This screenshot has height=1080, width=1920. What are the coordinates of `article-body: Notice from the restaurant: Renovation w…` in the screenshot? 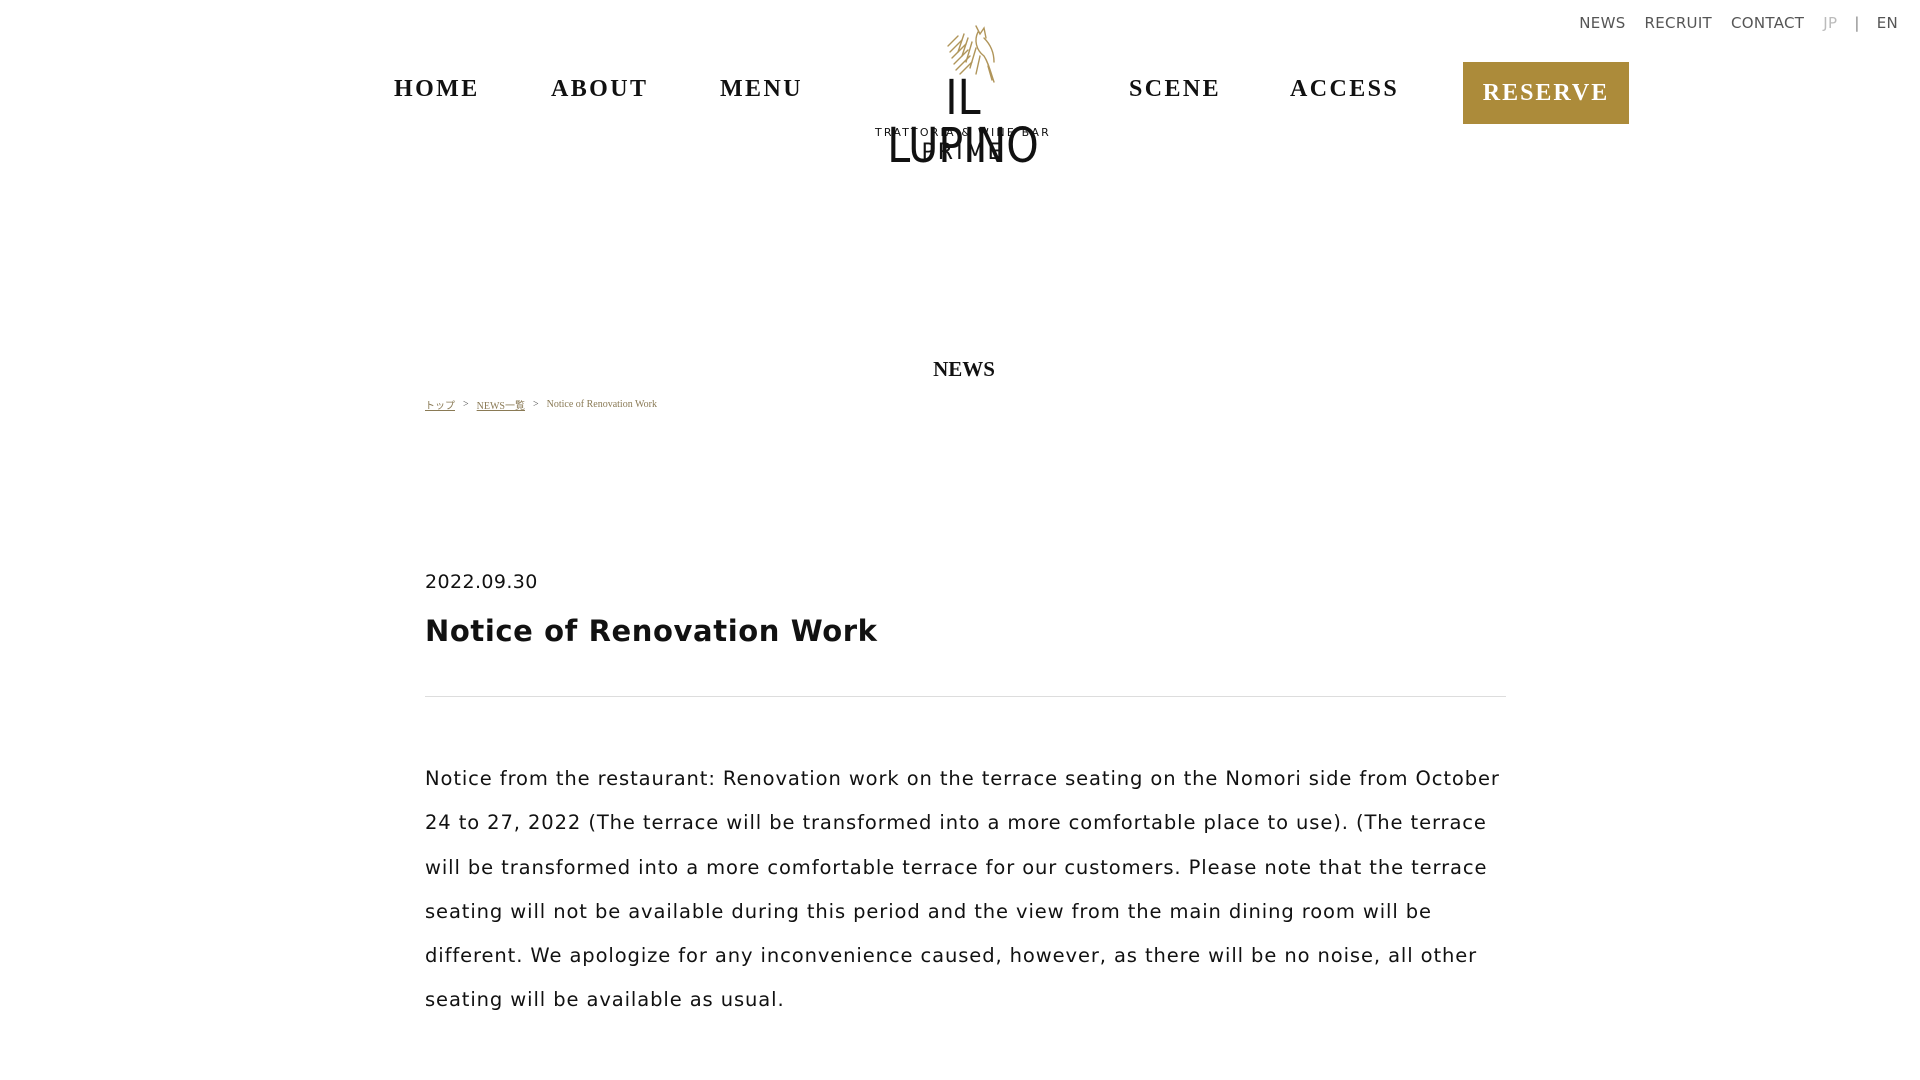 It's located at (962, 889).